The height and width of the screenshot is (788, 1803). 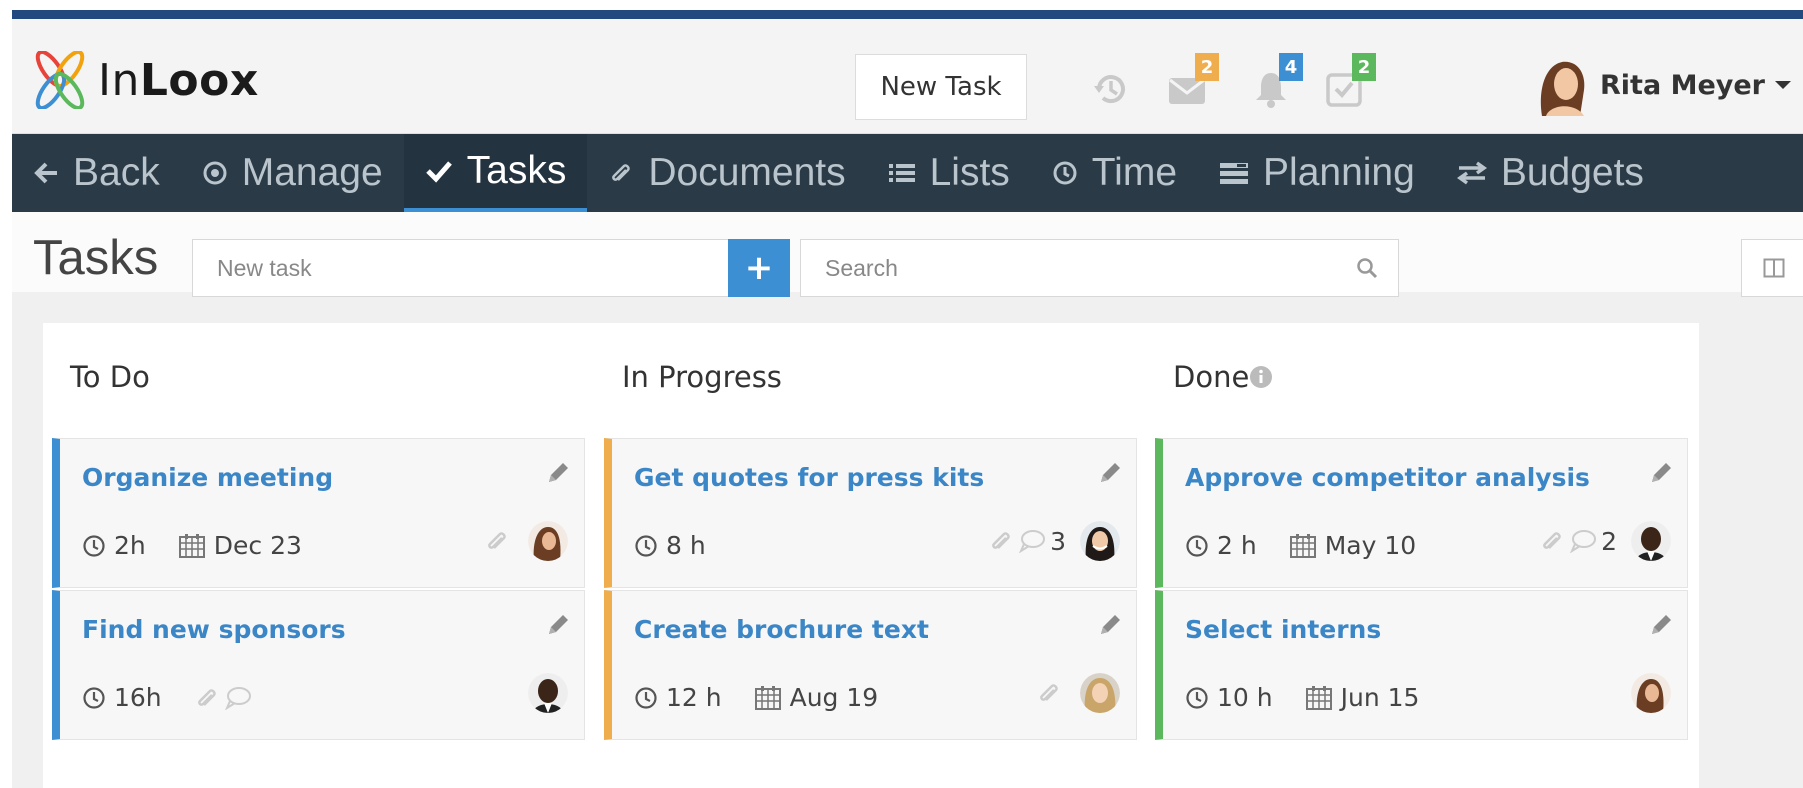 What do you see at coordinates (214, 629) in the screenshot?
I see `task-title: Find new sponsors` at bounding box center [214, 629].